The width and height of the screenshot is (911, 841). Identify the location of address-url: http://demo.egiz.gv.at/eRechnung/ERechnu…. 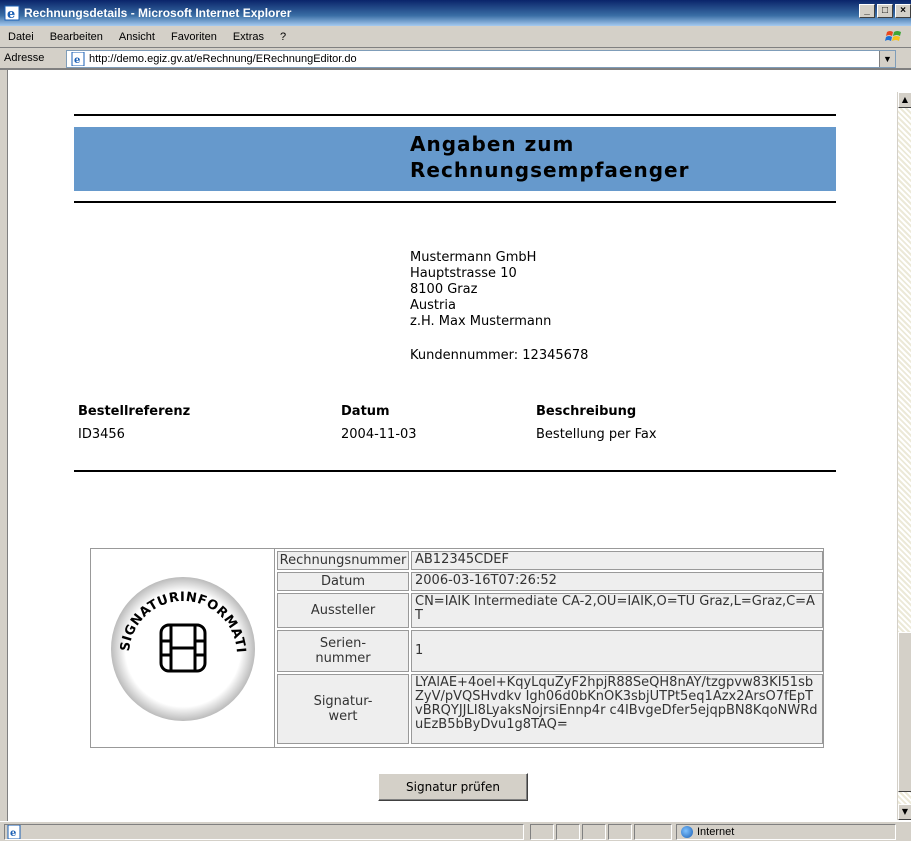
(223, 59).